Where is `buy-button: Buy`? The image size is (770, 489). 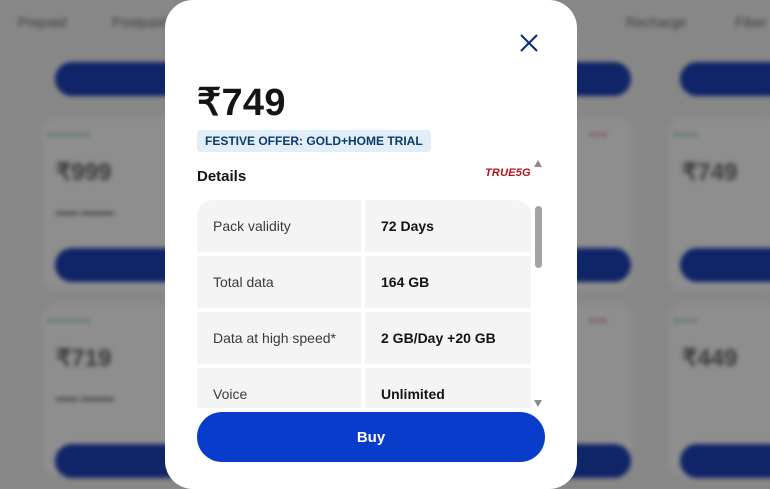
buy-button: Buy is located at coordinates (371, 437).